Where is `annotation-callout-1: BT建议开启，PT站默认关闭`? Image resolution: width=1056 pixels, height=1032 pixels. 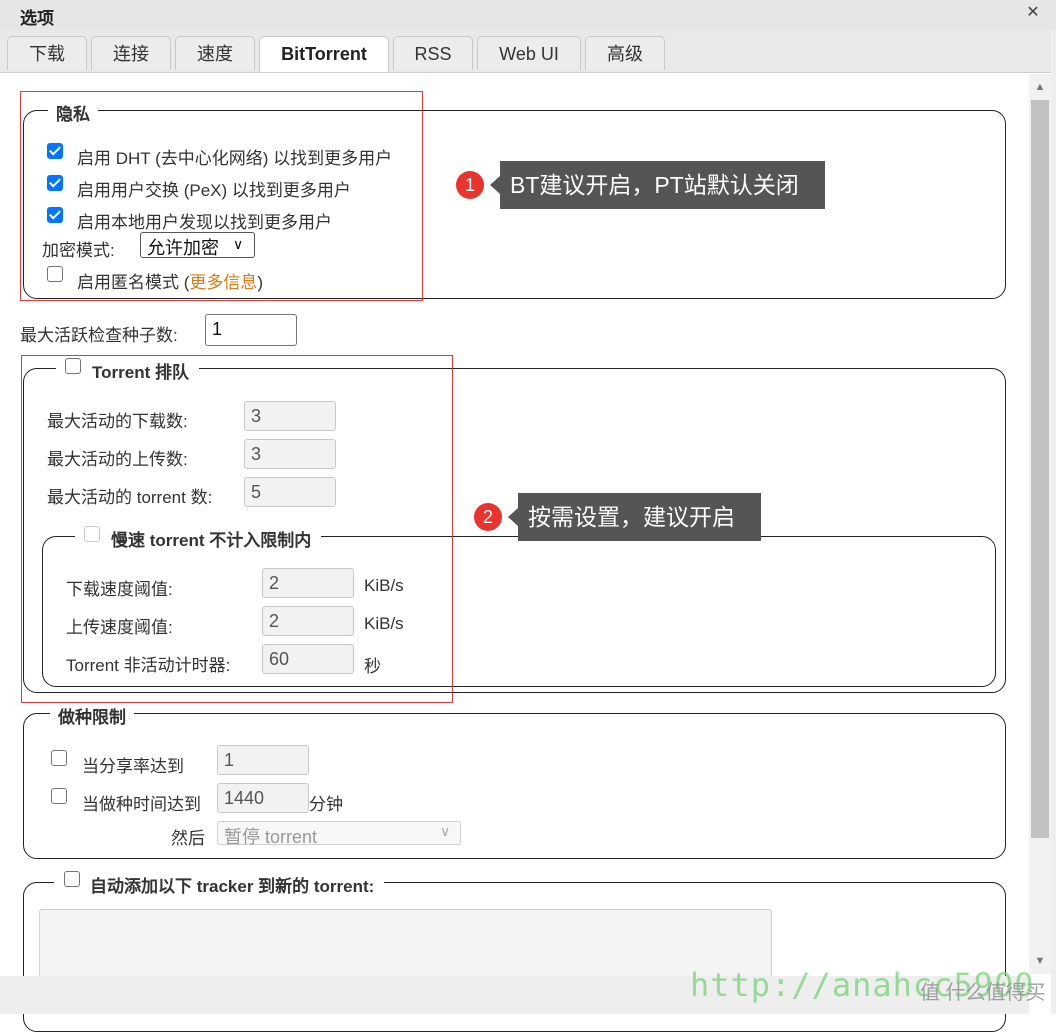 annotation-callout-1: BT建议开启，PT站默认关闭 is located at coordinates (657, 185).